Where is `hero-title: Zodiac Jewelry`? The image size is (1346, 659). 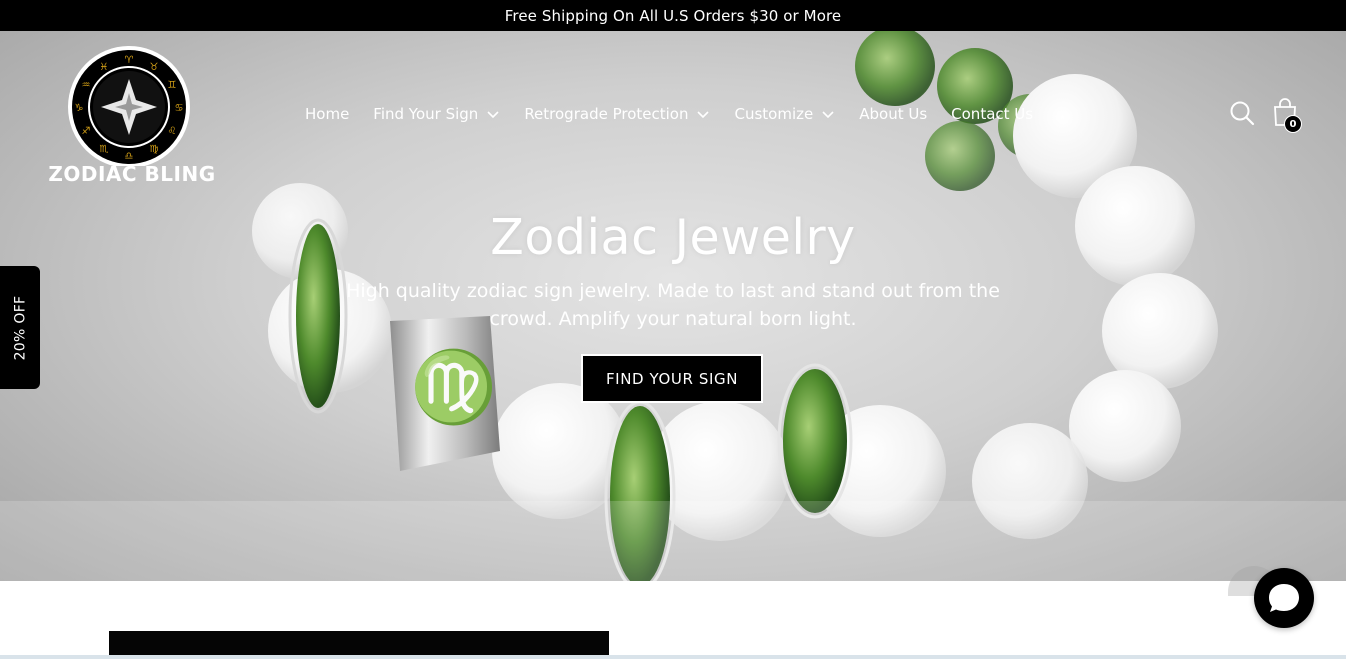 hero-title: Zodiac Jewelry is located at coordinates (673, 237).